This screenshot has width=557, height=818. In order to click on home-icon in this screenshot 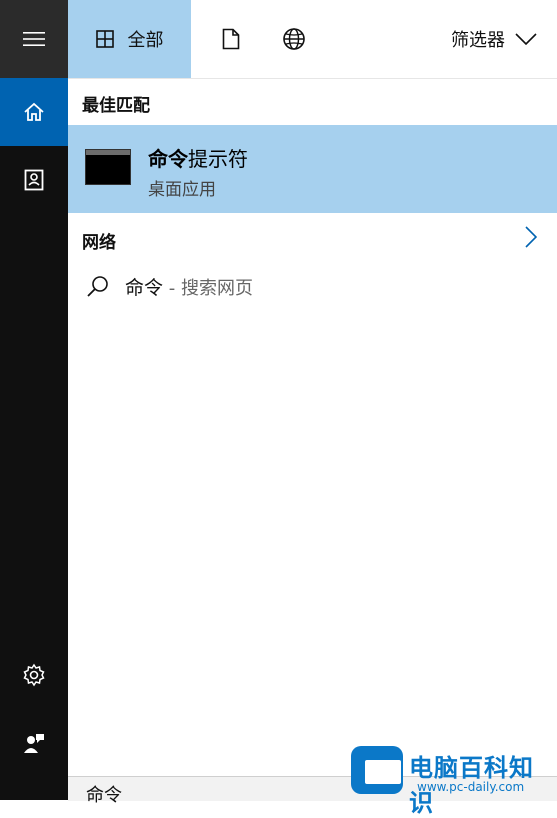, I will do `click(34, 111)`.